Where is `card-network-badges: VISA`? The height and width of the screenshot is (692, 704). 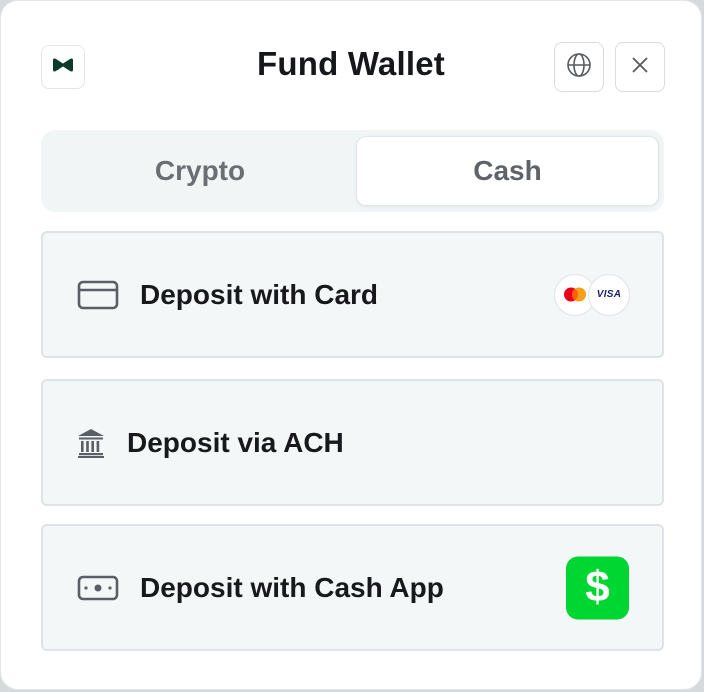 card-network-badges: VISA is located at coordinates (592, 294).